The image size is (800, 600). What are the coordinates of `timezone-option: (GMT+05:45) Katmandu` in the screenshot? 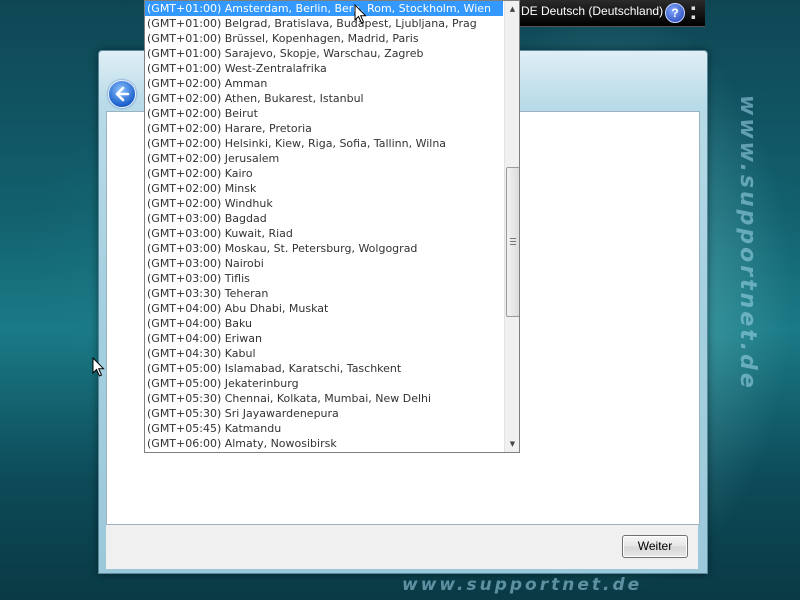 It's located at (324, 428).